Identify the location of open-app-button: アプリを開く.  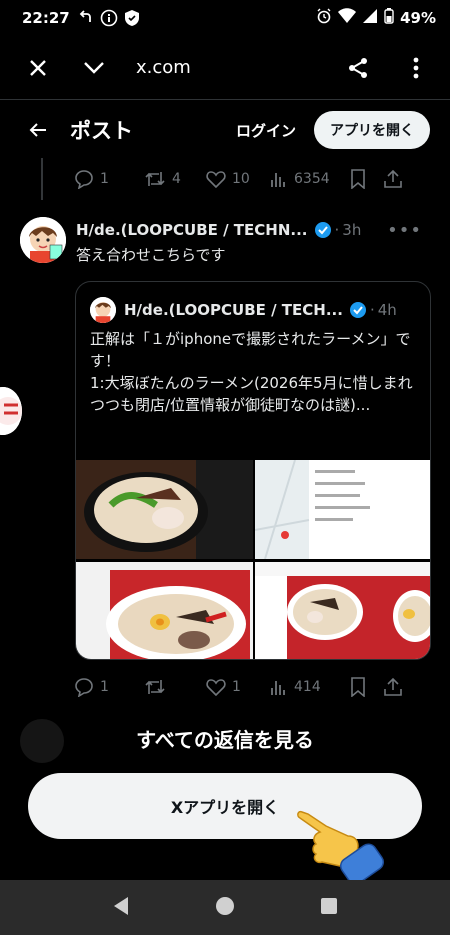
(372, 130).